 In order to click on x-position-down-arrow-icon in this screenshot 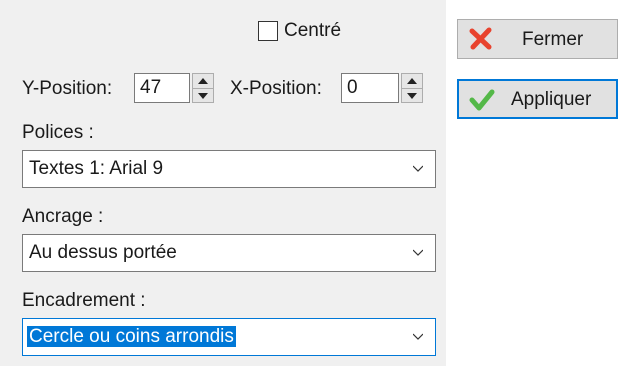, I will do `click(412, 96)`.